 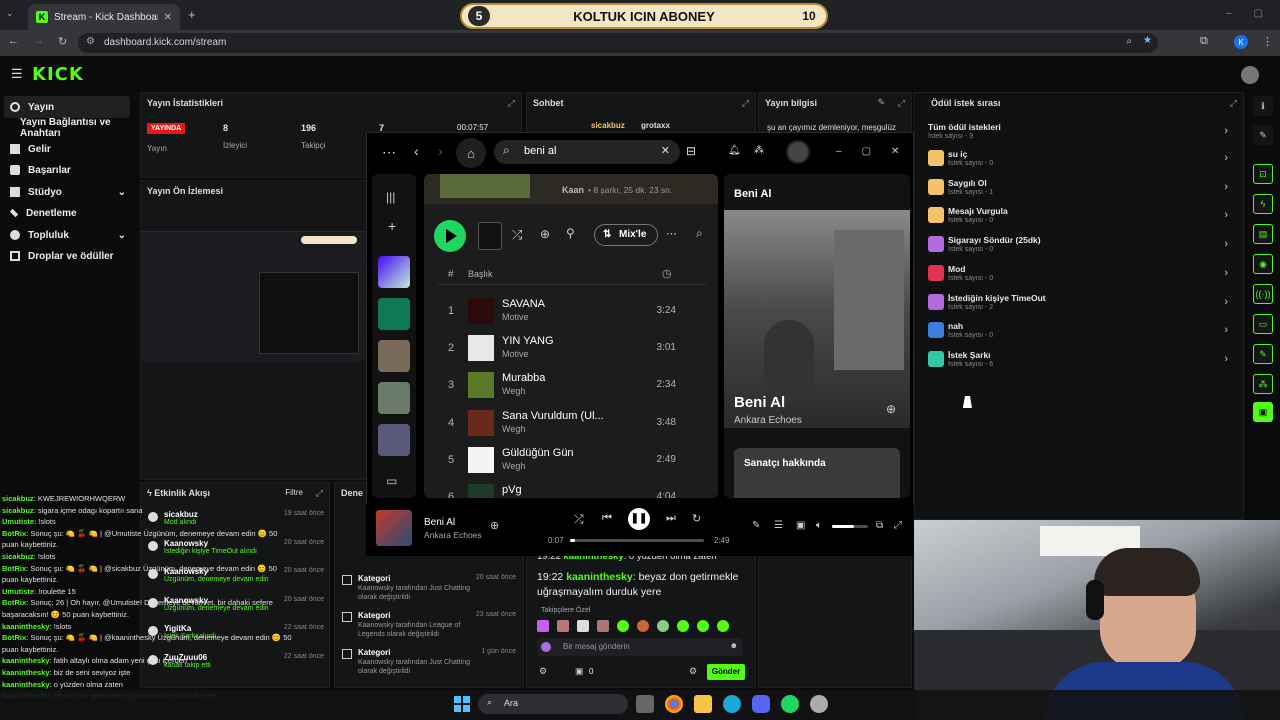 I want to click on track-row: 1 SAVANA Motive 3:24, so click(x=571, y=312).